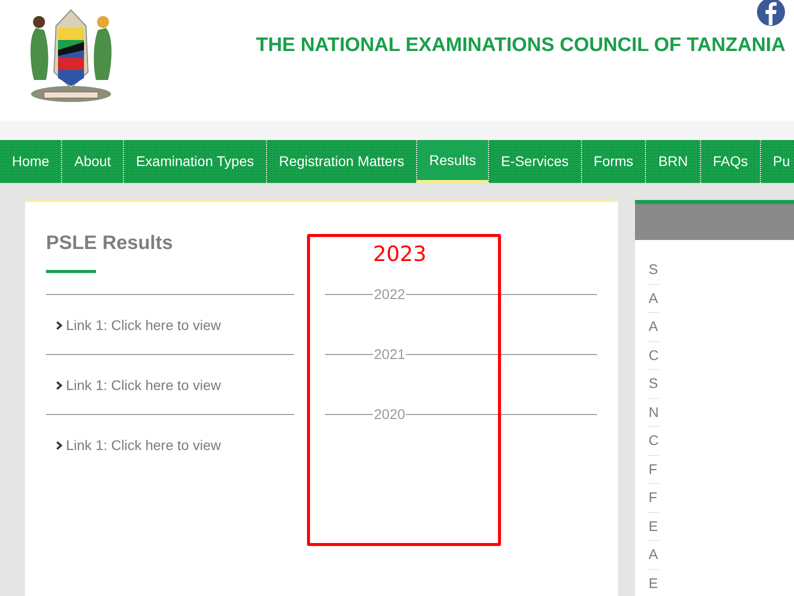 This screenshot has height=596, width=794. What do you see at coordinates (613, 161) in the screenshot?
I see `nav-item: Forms` at bounding box center [613, 161].